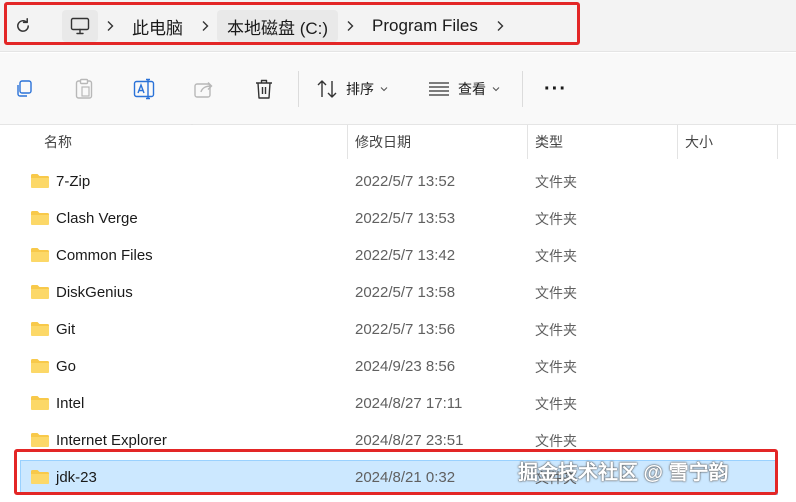  I want to click on file-name: Clash Verge, so click(97, 218).